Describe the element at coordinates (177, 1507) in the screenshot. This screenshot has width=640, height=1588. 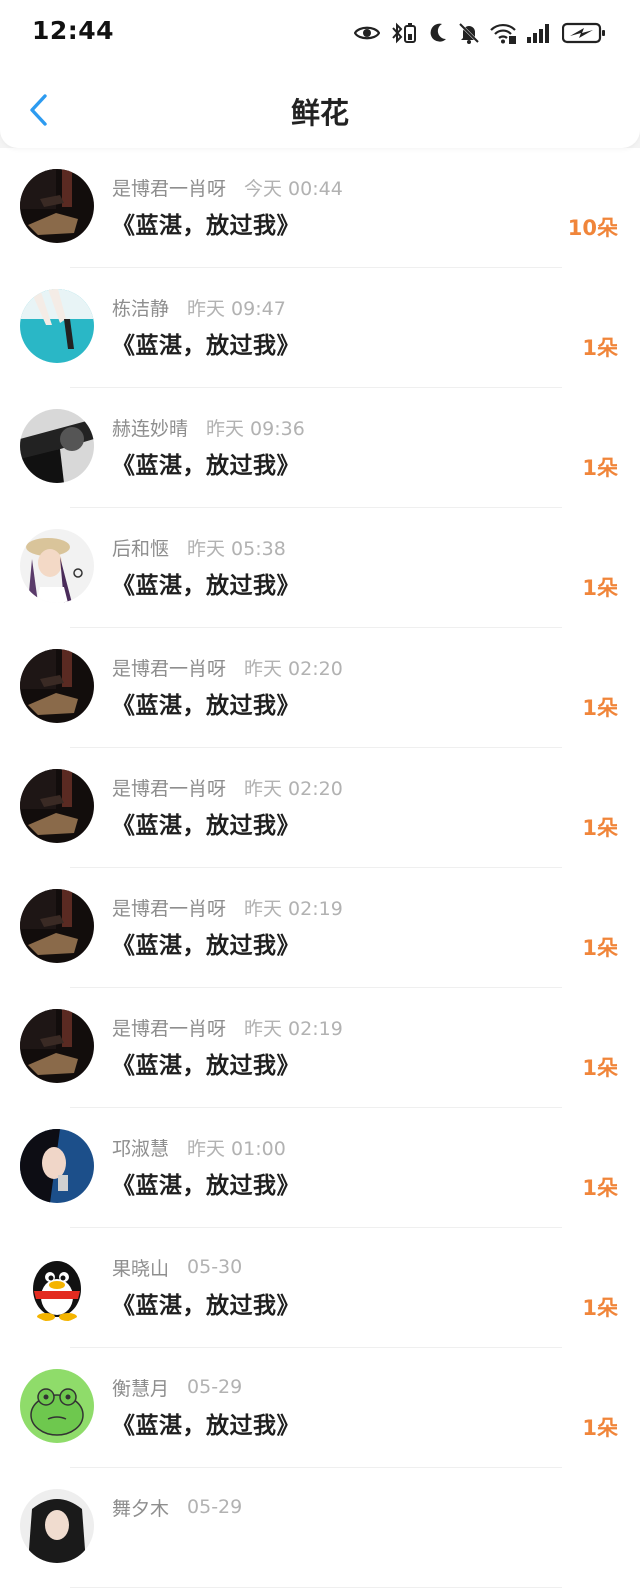
I see `item-meta: 舞夕木 05-29` at that location.